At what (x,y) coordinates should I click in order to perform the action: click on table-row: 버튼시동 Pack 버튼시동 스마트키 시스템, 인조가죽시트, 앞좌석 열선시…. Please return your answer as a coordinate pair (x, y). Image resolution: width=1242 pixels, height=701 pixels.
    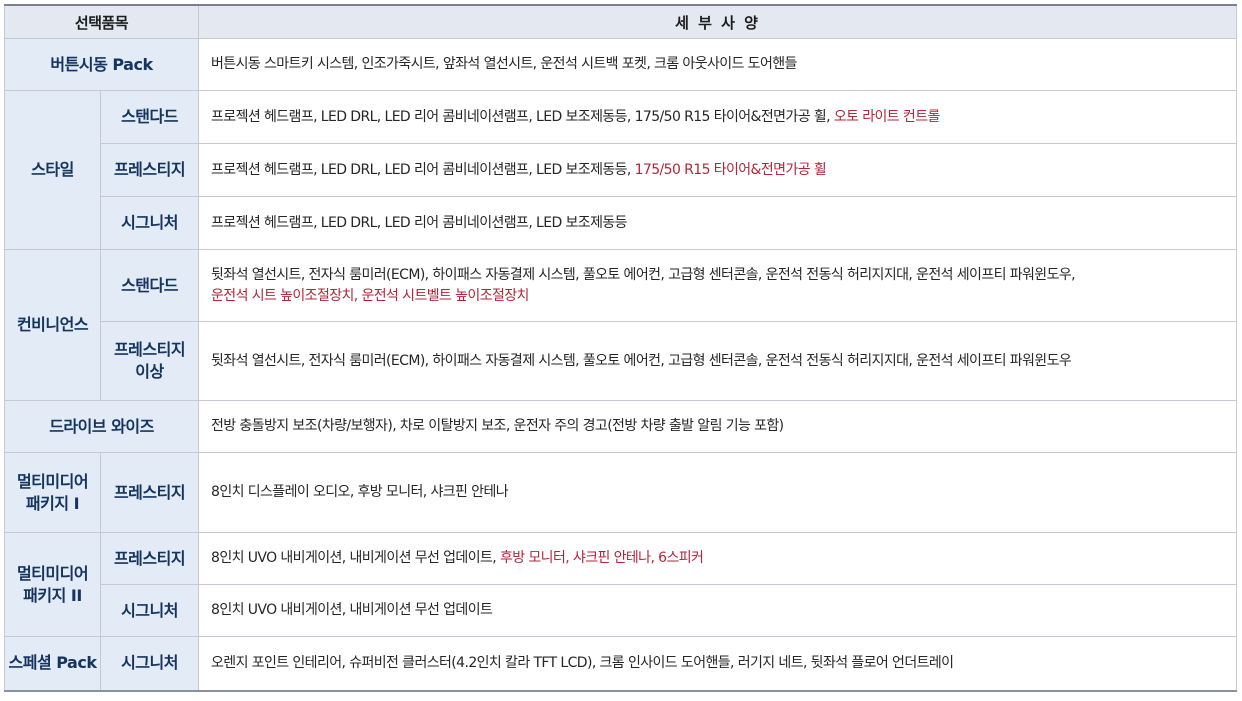
    Looking at the image, I should click on (620, 64).